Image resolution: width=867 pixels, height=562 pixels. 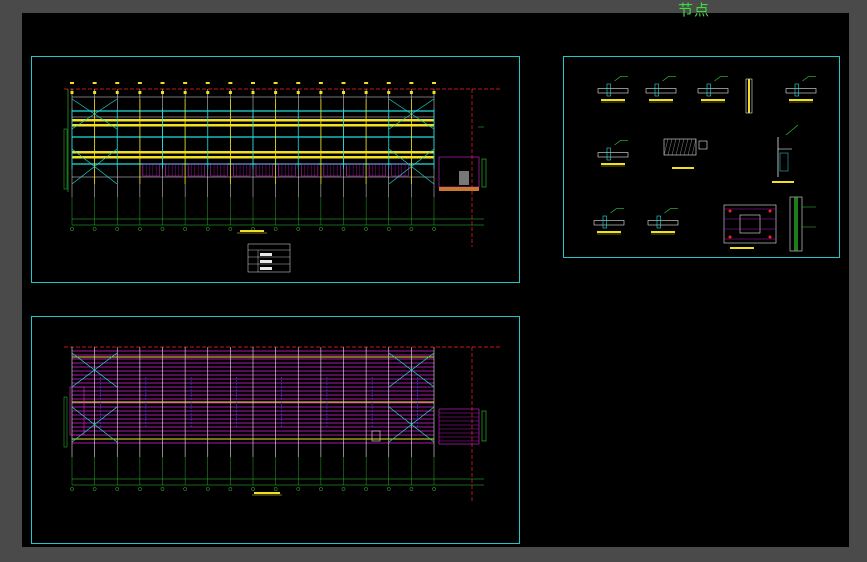 What do you see at coordinates (705, 164) in the screenshot?
I see `details-drawing` at bounding box center [705, 164].